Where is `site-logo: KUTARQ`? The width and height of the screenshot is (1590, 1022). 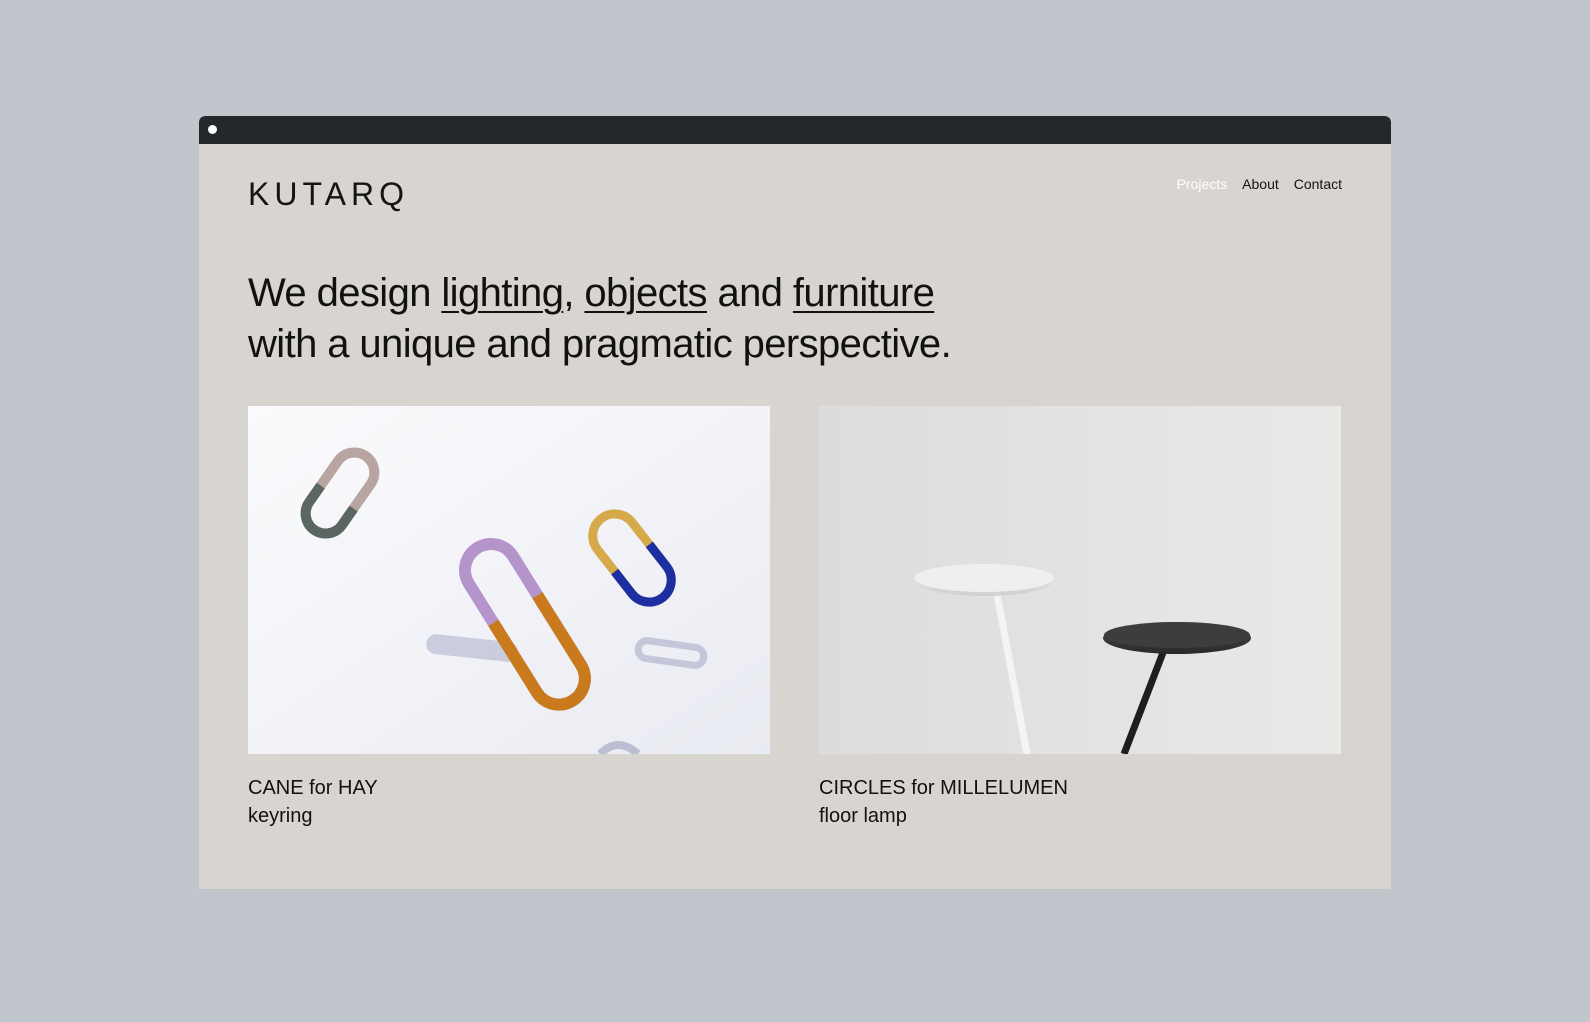
site-logo: KUTARQ is located at coordinates (328, 194).